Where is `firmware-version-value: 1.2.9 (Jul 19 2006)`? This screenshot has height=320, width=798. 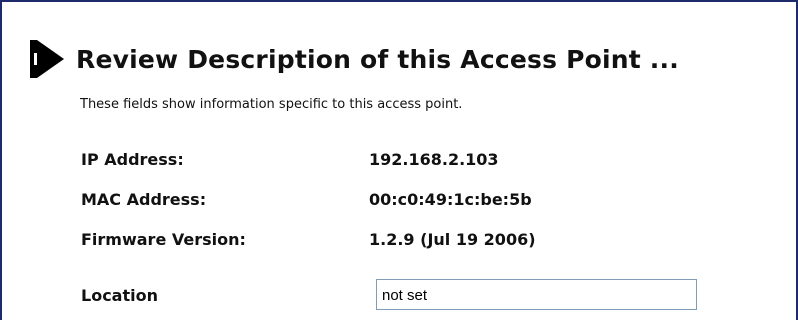
firmware-version-value: 1.2.9 (Jul 19 2006) is located at coordinates (452, 239).